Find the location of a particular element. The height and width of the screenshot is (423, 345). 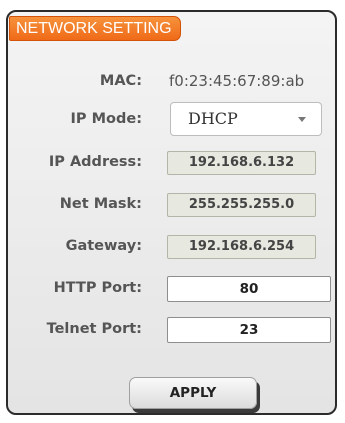

ip-mode-label: IP Mode: is located at coordinates (106, 119).